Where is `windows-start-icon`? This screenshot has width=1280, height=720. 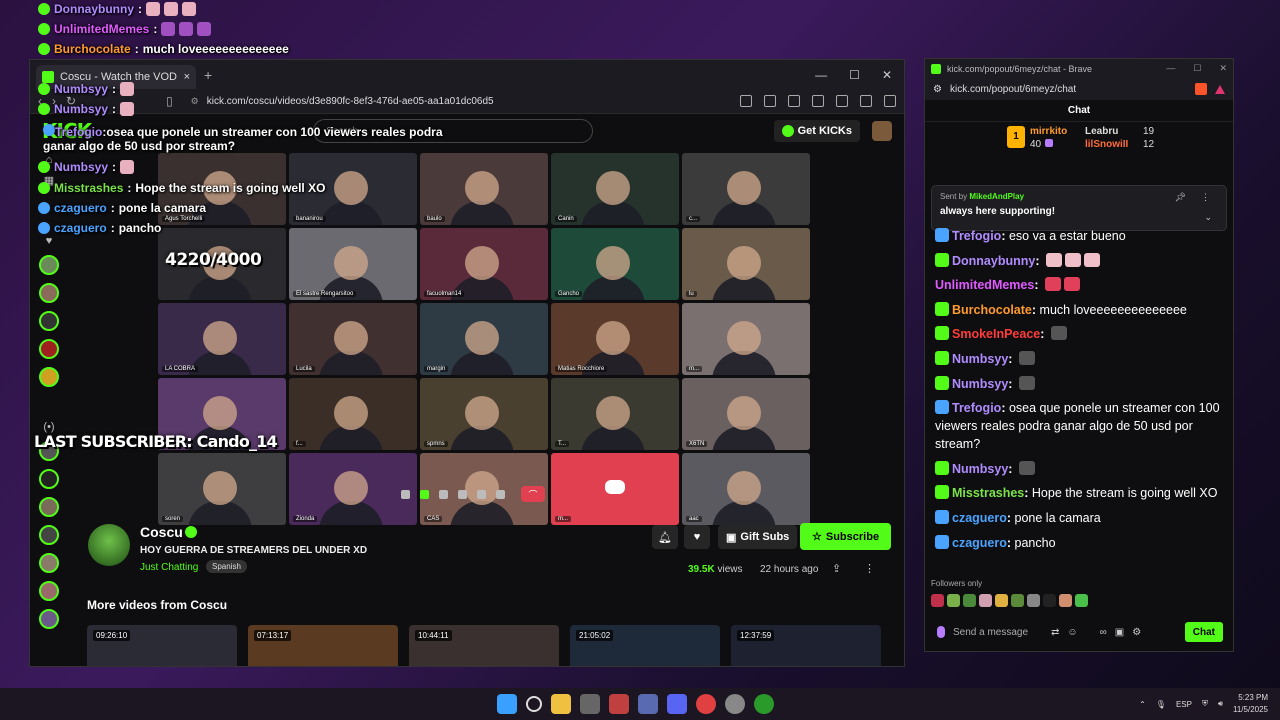
windows-start-icon is located at coordinates (507, 704).